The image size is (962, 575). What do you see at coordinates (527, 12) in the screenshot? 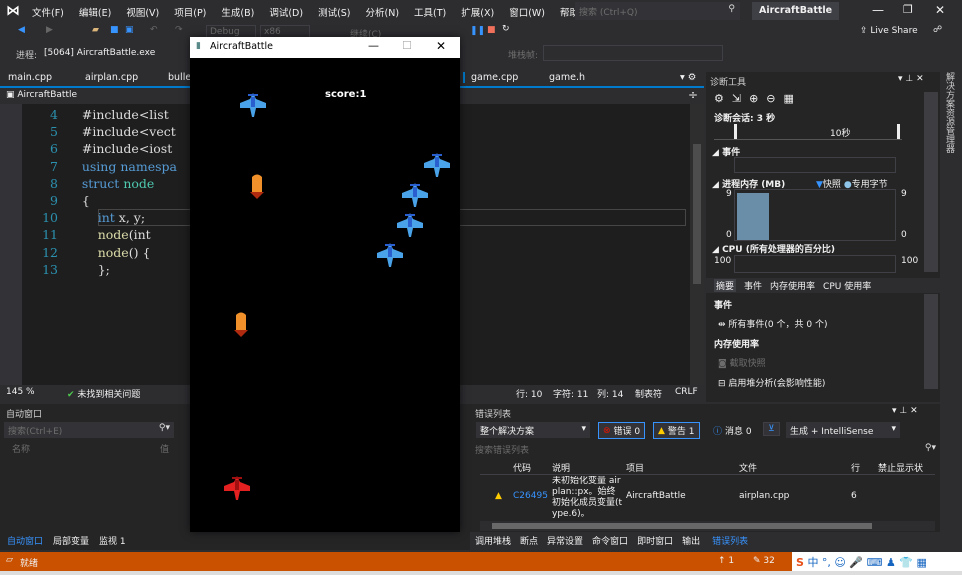
I see `menu-window: 窗口(W)` at bounding box center [527, 12].